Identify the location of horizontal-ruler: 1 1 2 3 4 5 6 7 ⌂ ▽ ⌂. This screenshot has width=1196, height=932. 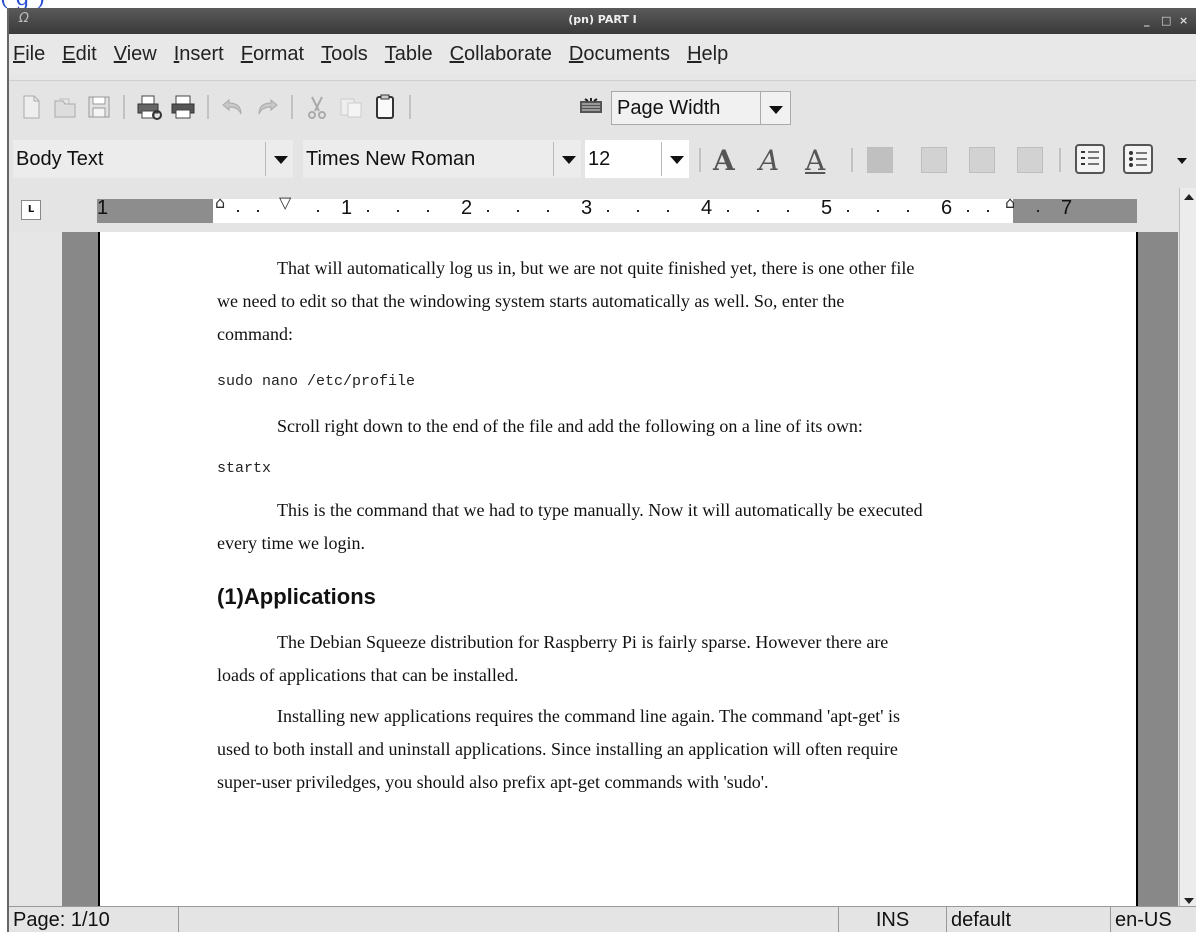
(617, 208).